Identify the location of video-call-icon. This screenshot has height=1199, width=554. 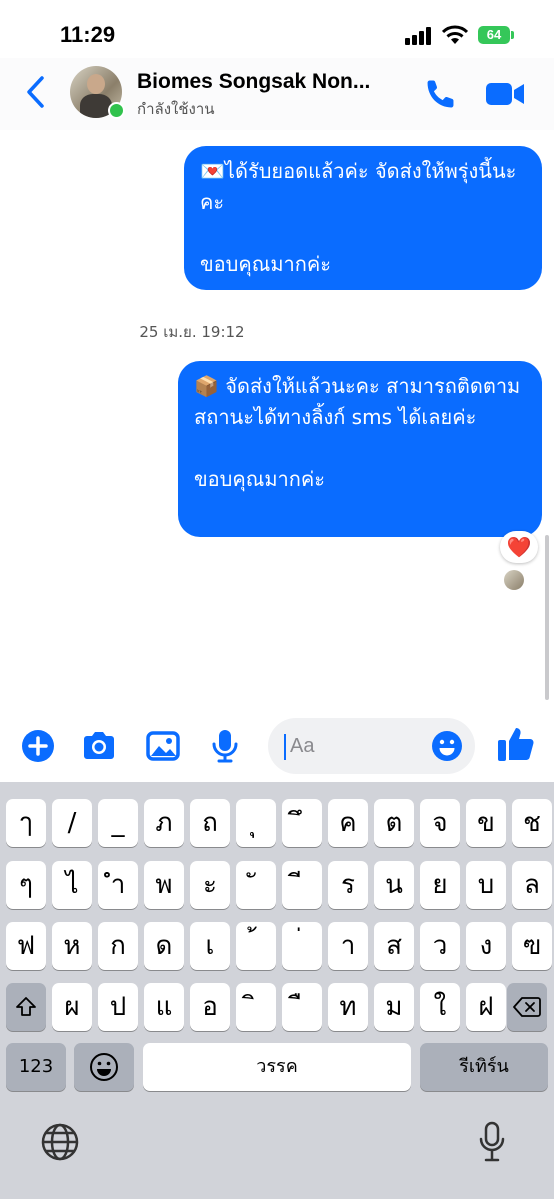
(505, 94).